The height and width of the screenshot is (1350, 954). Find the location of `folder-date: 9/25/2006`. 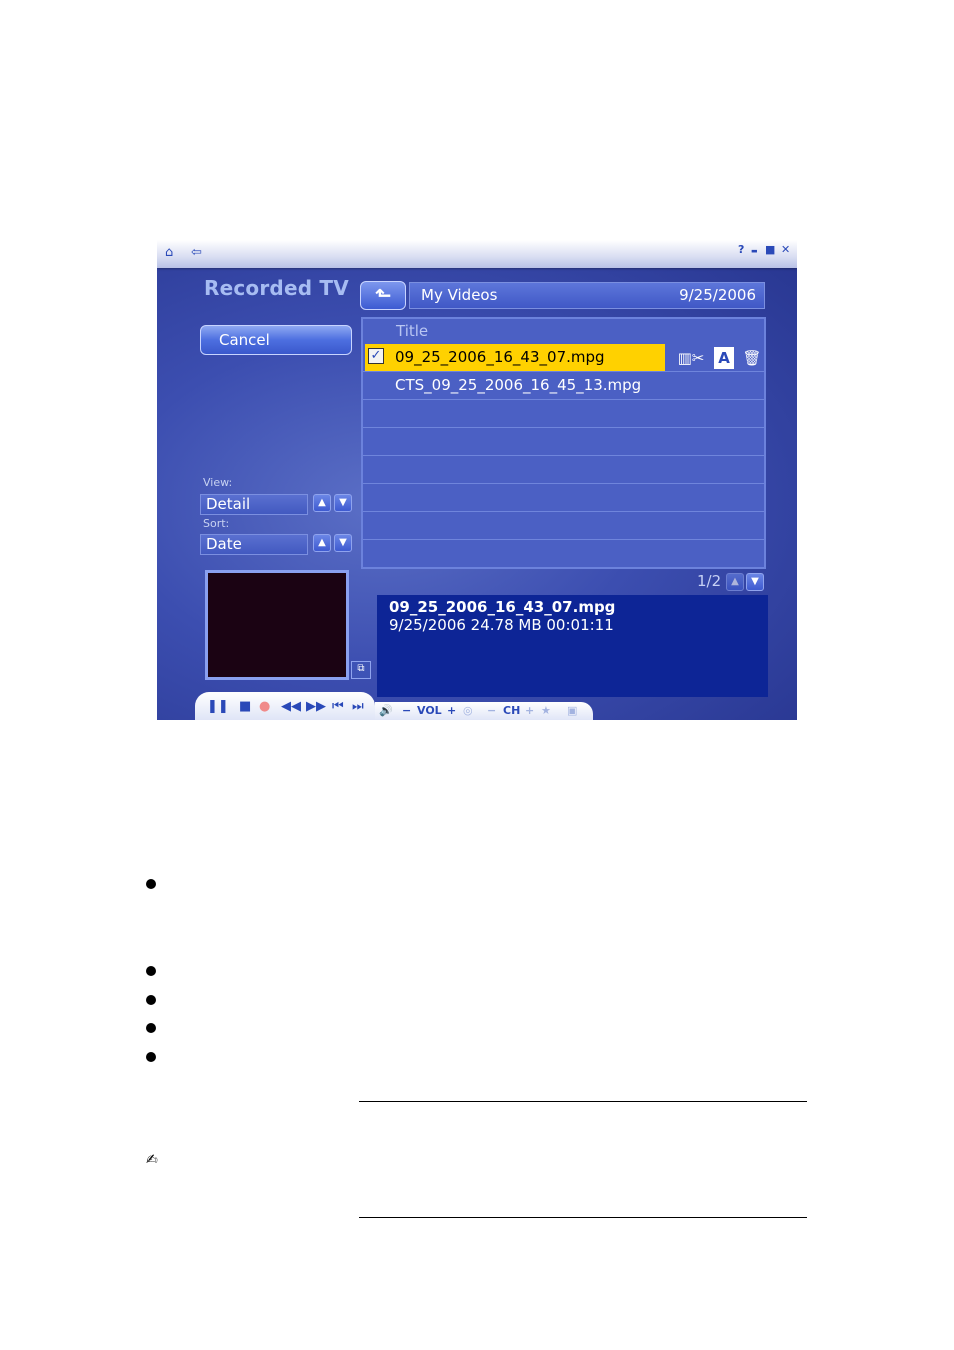

folder-date: 9/25/2006 is located at coordinates (717, 295).